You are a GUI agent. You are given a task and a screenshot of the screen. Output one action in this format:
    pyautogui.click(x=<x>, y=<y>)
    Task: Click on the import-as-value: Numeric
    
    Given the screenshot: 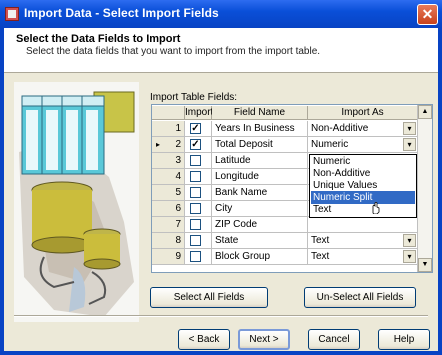 What is the action you would take?
    pyautogui.click(x=330, y=144)
    